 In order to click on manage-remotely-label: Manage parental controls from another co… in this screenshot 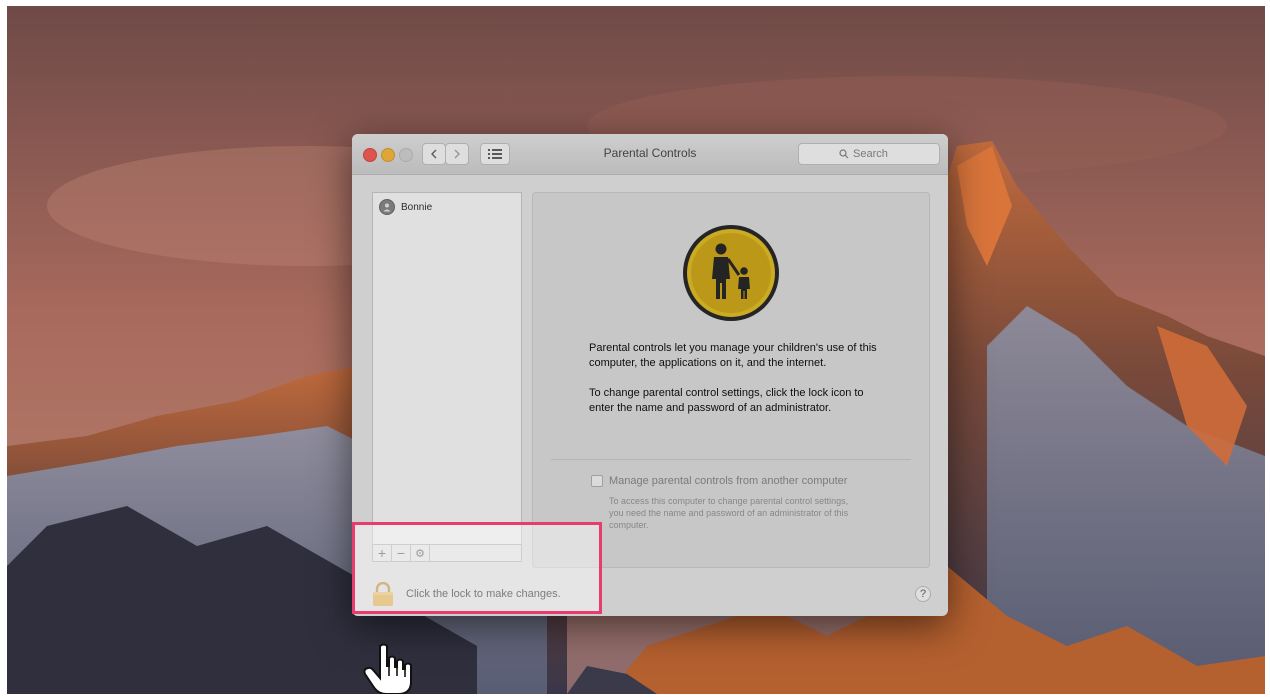, I will do `click(728, 481)`.